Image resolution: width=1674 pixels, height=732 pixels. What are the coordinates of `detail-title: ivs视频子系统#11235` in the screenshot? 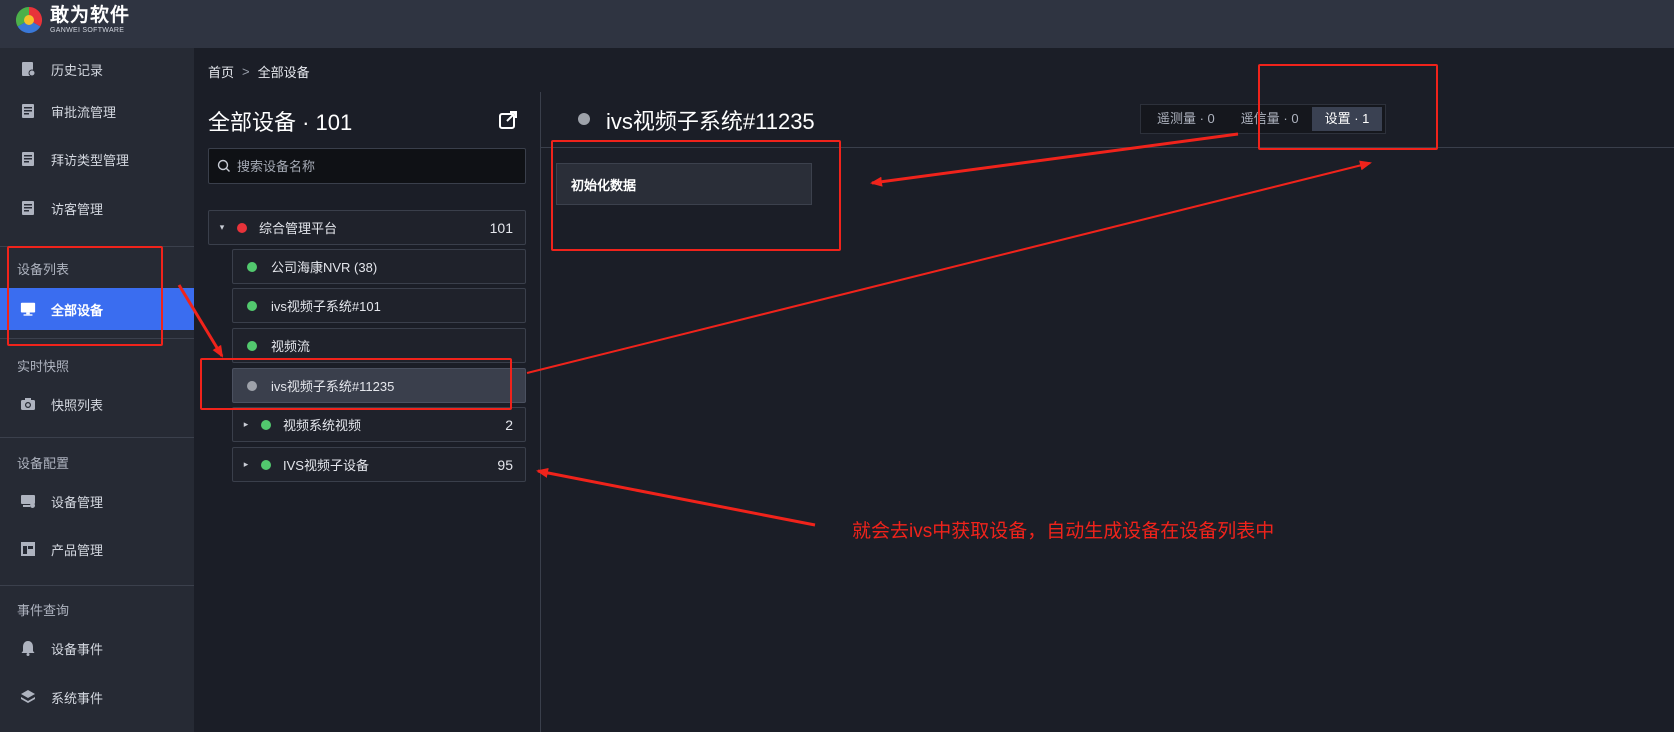 It's located at (710, 121).